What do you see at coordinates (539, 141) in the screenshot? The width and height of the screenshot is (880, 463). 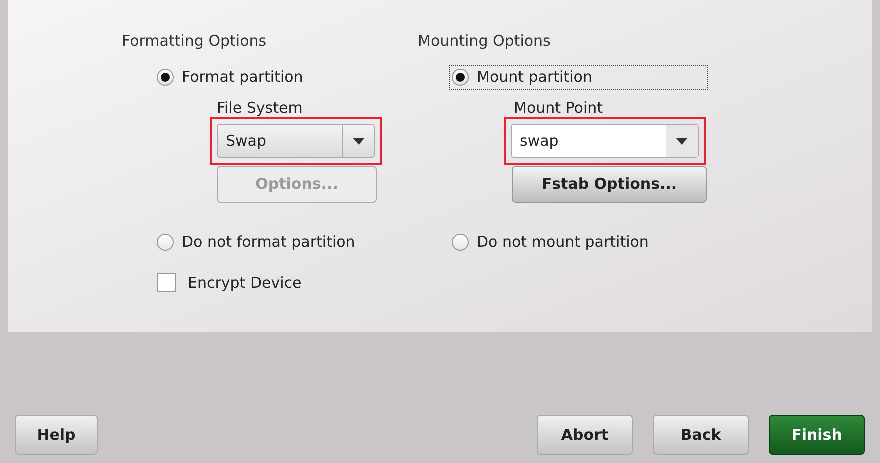 I see `dropdown-value: swap` at bounding box center [539, 141].